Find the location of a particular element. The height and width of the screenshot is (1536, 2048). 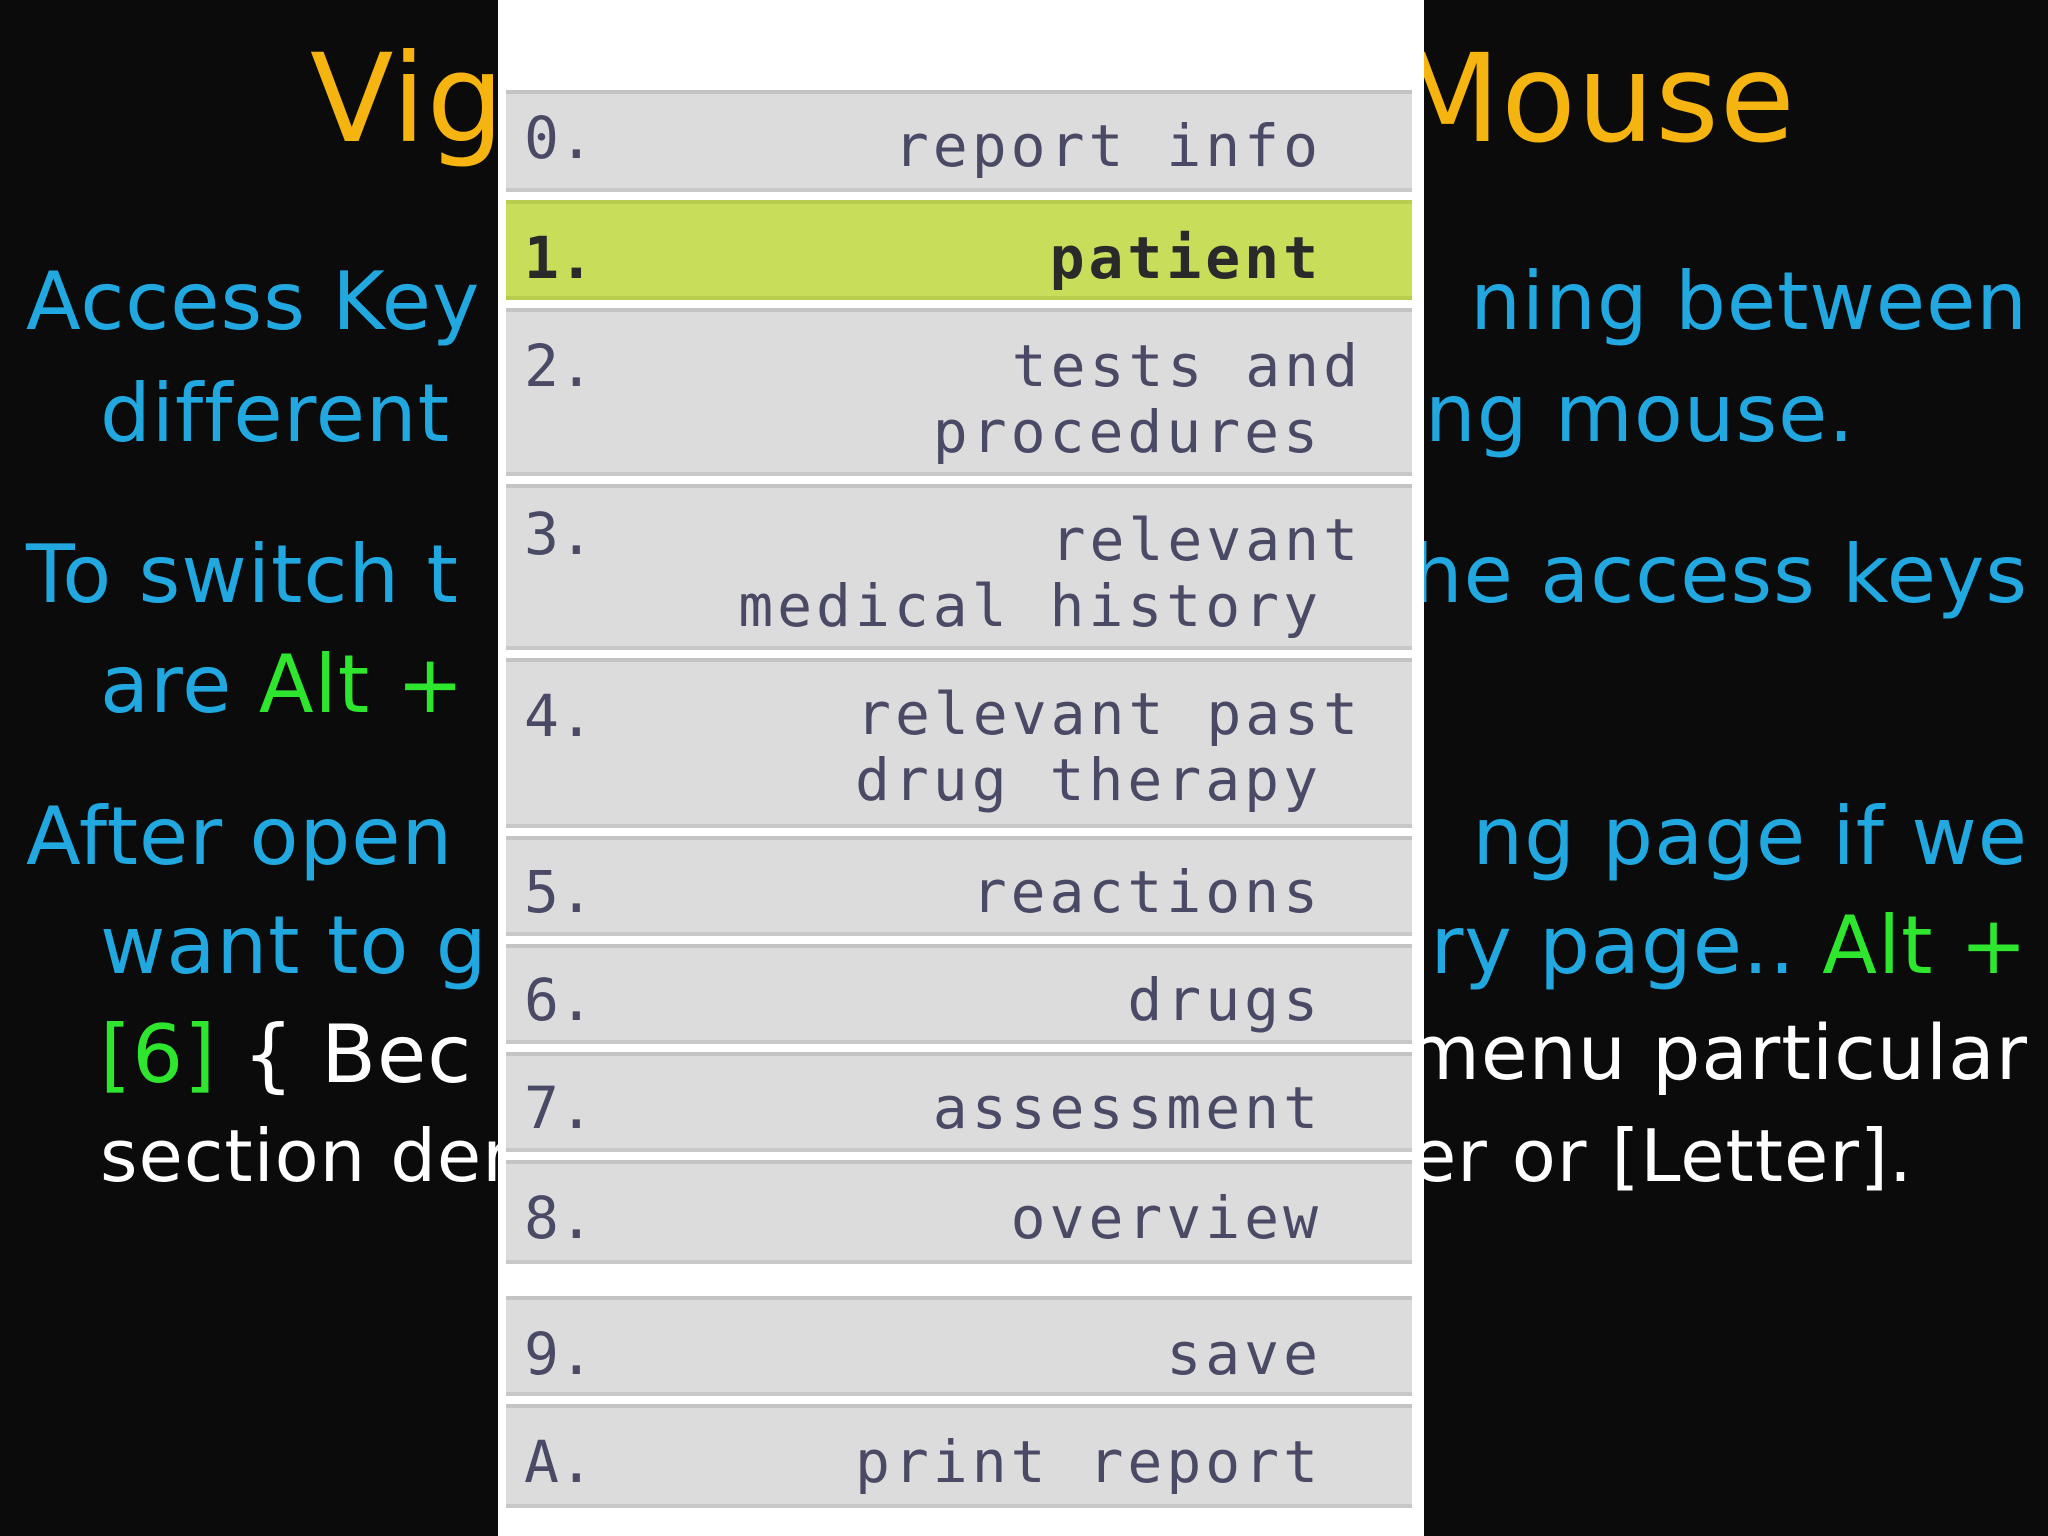

slide-text-line: ng mouse. is located at coordinates (1640, 413).